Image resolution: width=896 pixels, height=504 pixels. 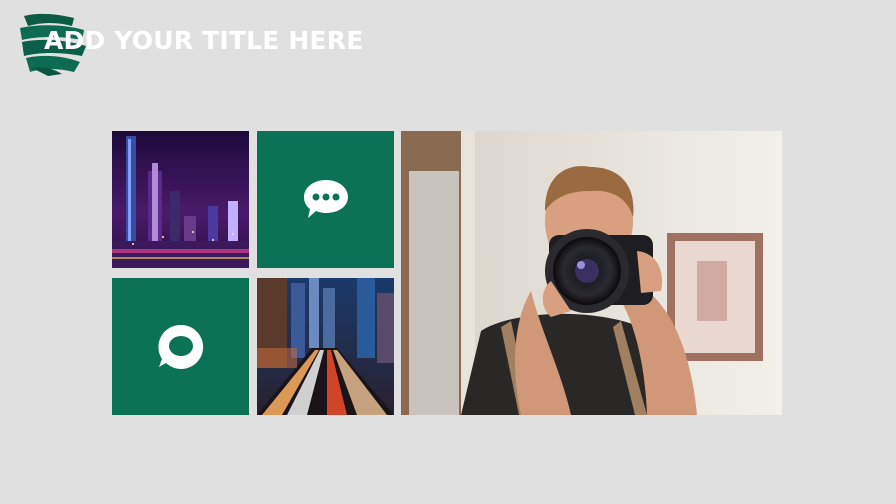 What do you see at coordinates (180, 199) in the screenshot?
I see `city-skyline-photo` at bounding box center [180, 199].